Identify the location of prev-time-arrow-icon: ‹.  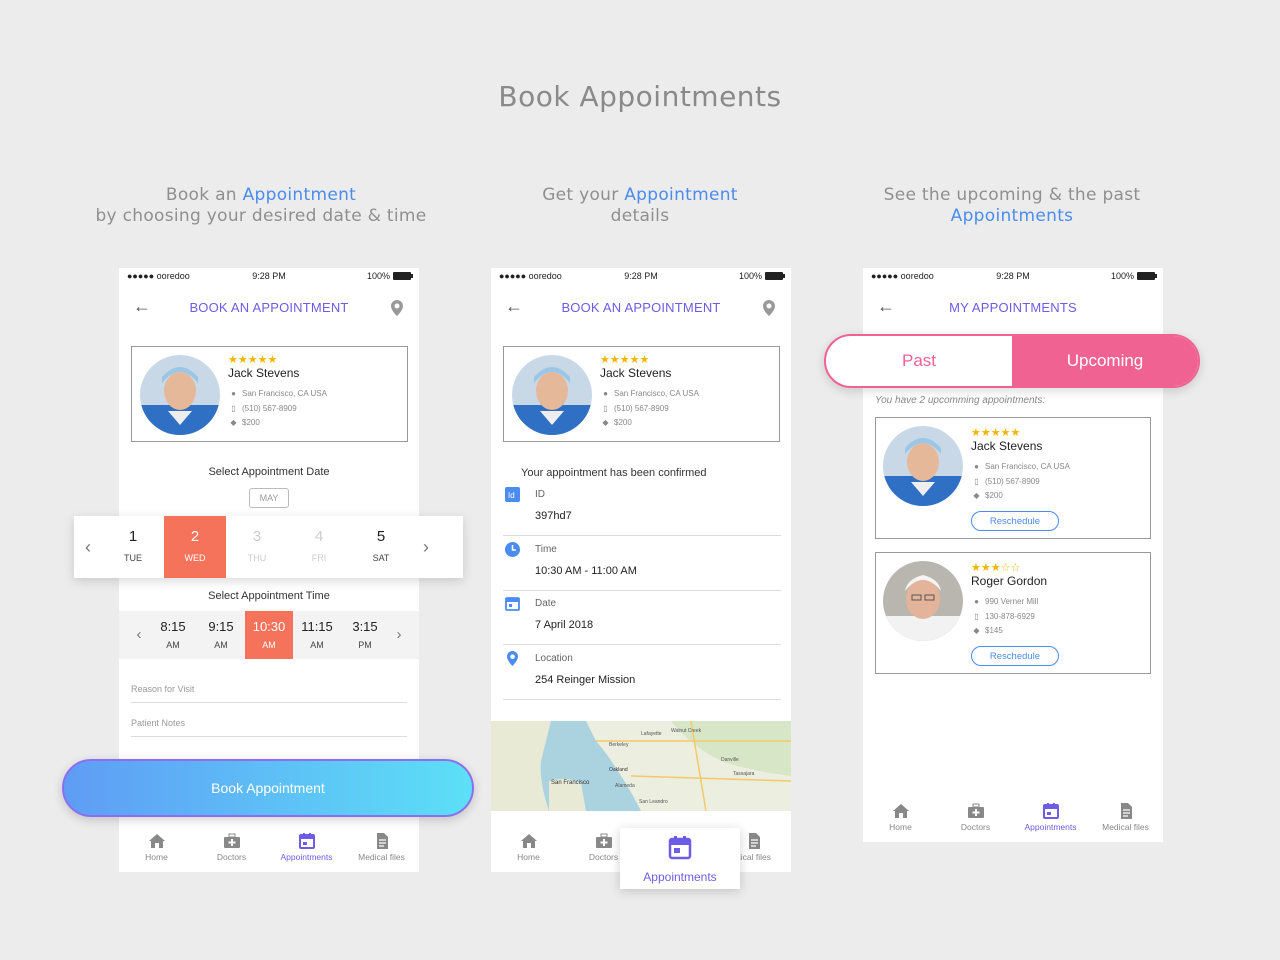
(139, 635).